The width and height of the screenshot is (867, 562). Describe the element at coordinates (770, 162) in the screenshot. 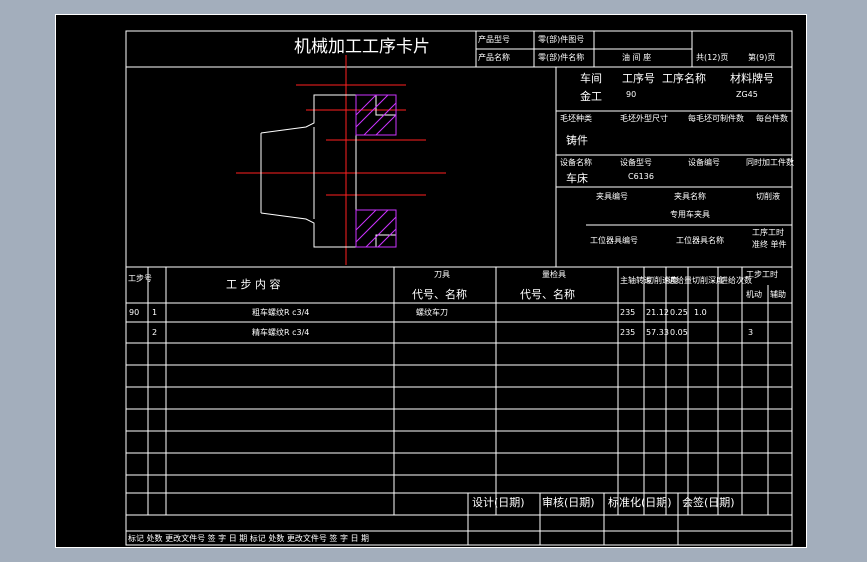

I see `simultaneous-label: 同时加工件数` at that location.